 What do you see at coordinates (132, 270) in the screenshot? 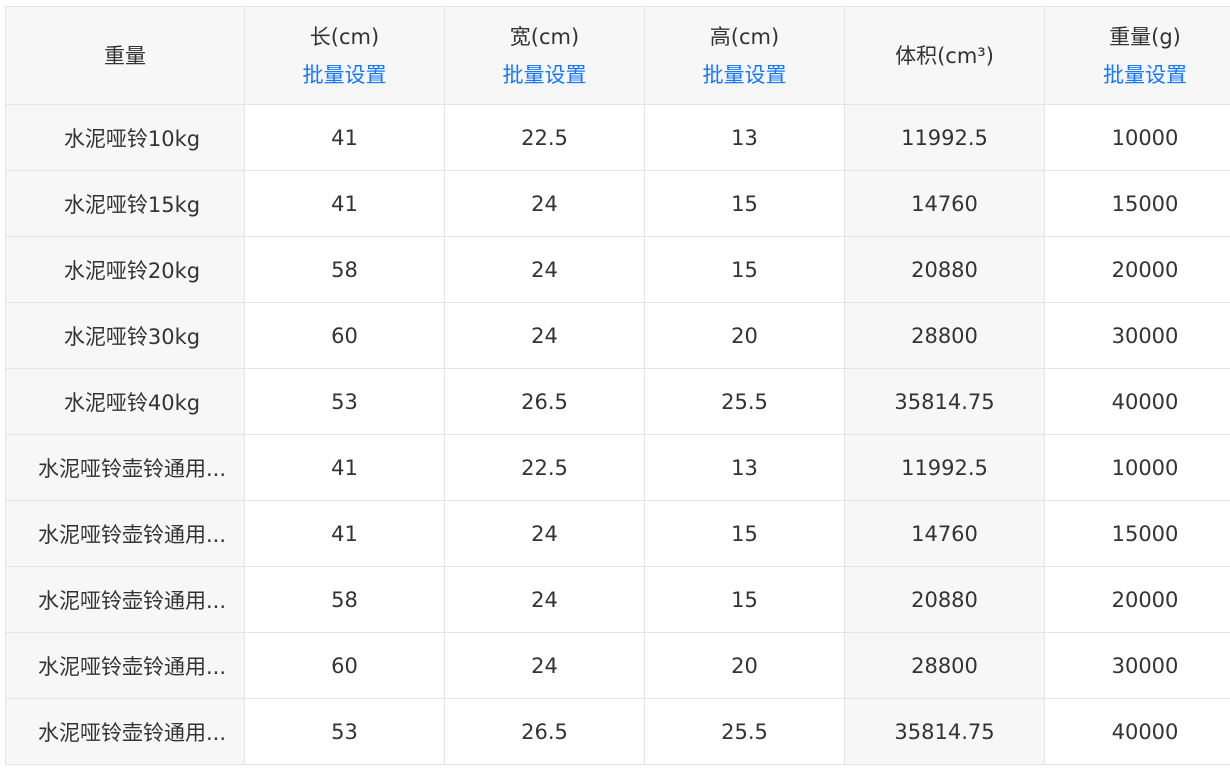
I see `sku-name: 水泥哑铃20kg` at bounding box center [132, 270].